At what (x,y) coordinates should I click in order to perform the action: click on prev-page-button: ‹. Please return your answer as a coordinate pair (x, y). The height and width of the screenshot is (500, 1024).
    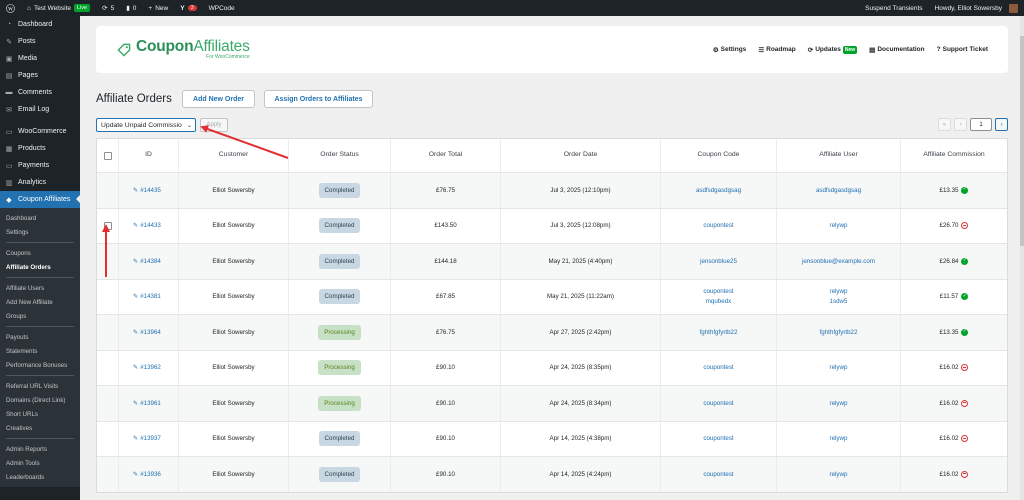
    Looking at the image, I should click on (960, 124).